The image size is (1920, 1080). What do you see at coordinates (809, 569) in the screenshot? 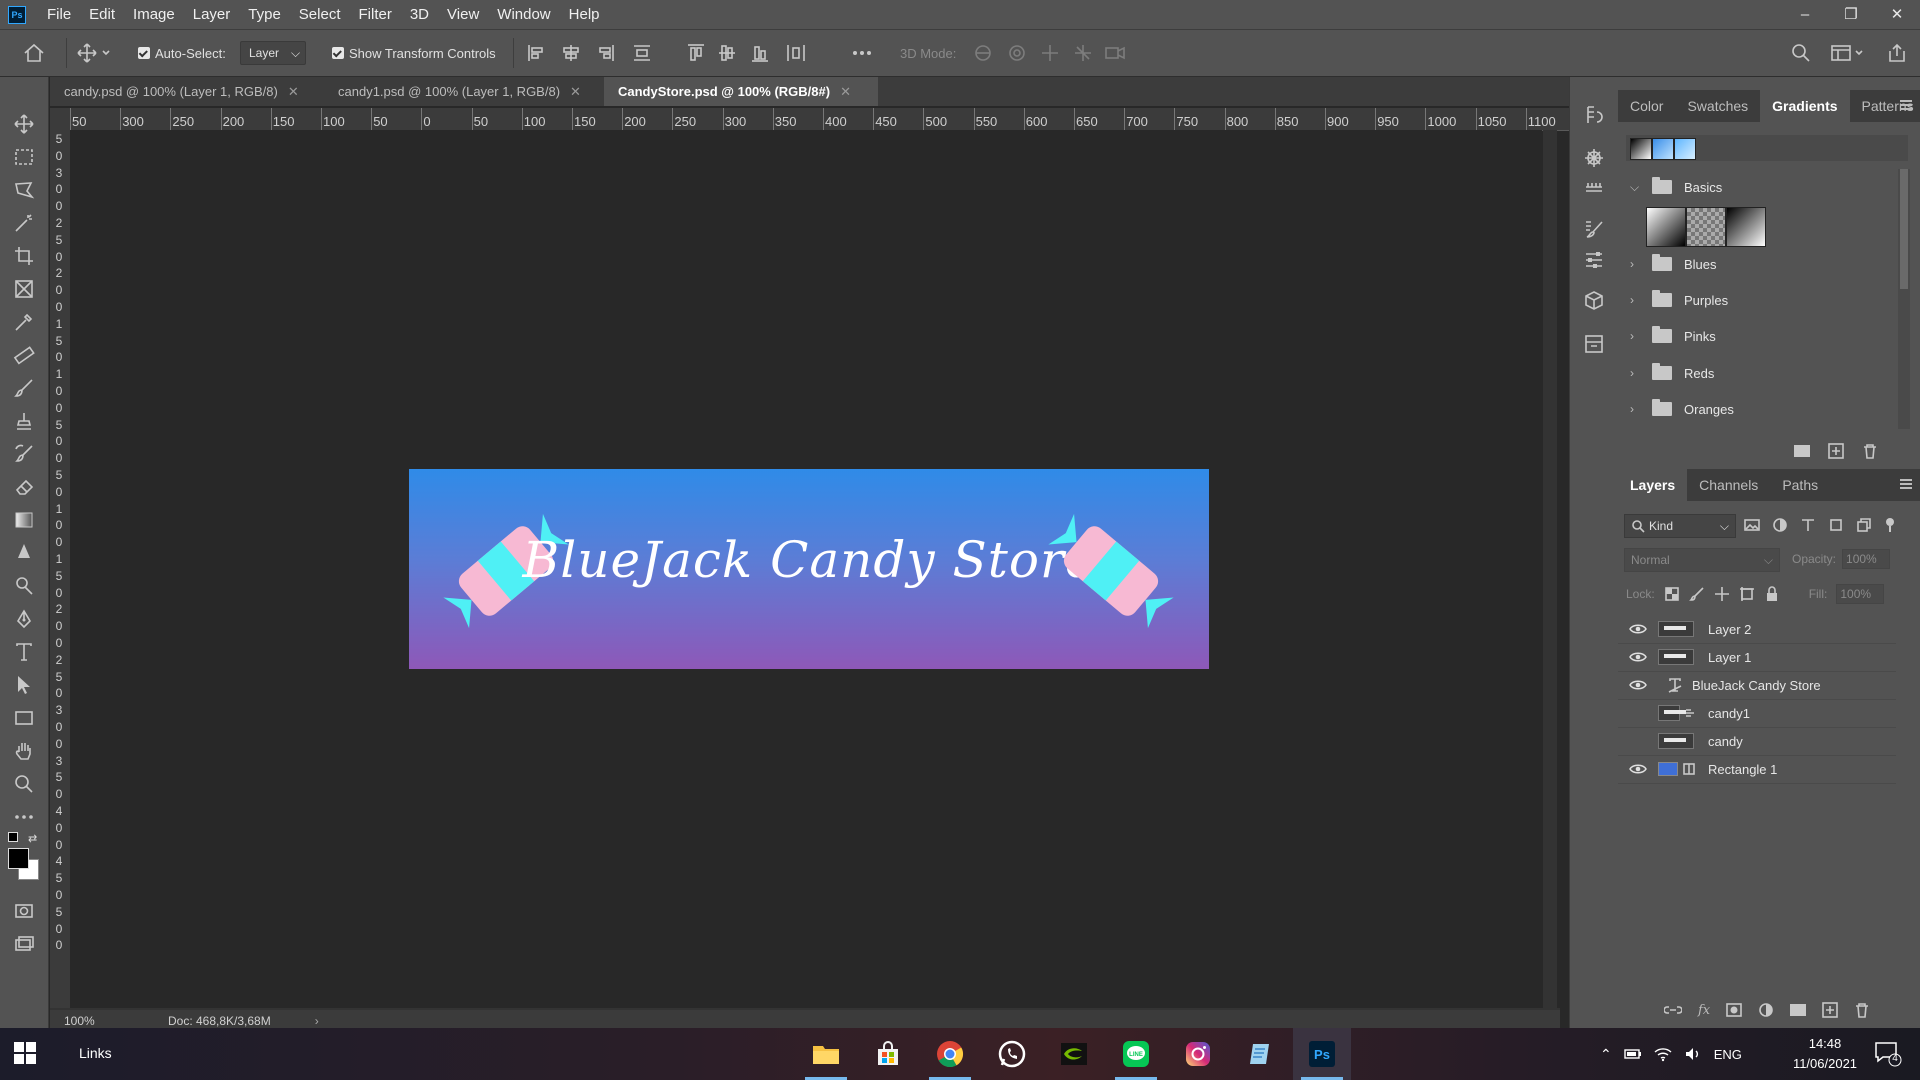
I see `artwork-banner: BlueJack Candy Store` at bounding box center [809, 569].